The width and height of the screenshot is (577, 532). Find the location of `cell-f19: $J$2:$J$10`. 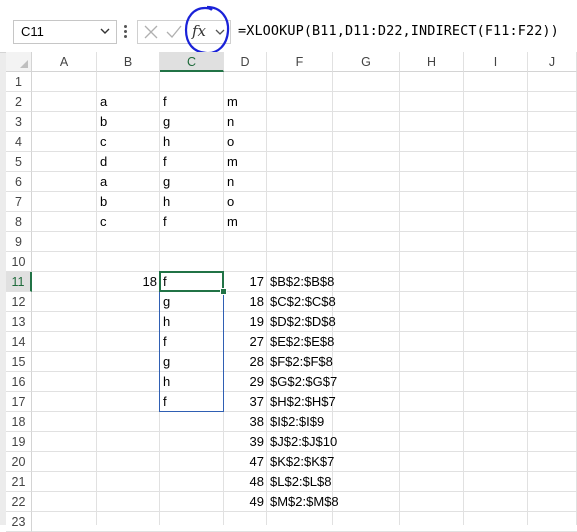

cell-f19: $J$2:$J$10 is located at coordinates (302, 442).